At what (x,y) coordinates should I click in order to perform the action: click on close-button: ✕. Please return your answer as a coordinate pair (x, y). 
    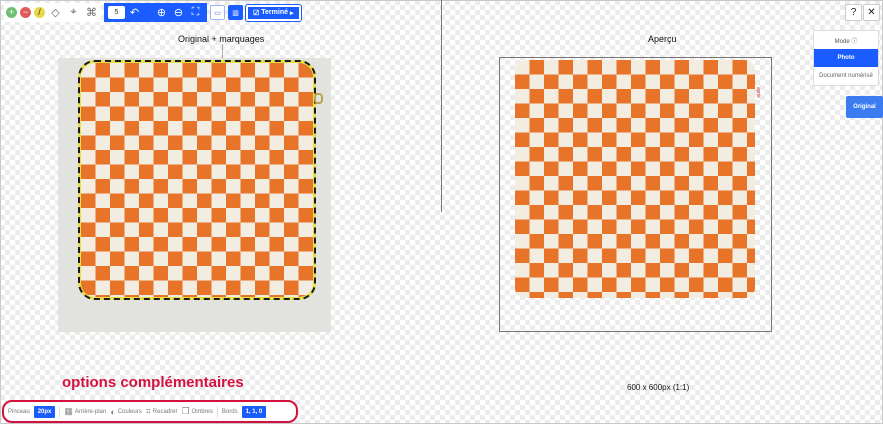
    Looking at the image, I should click on (871, 12).